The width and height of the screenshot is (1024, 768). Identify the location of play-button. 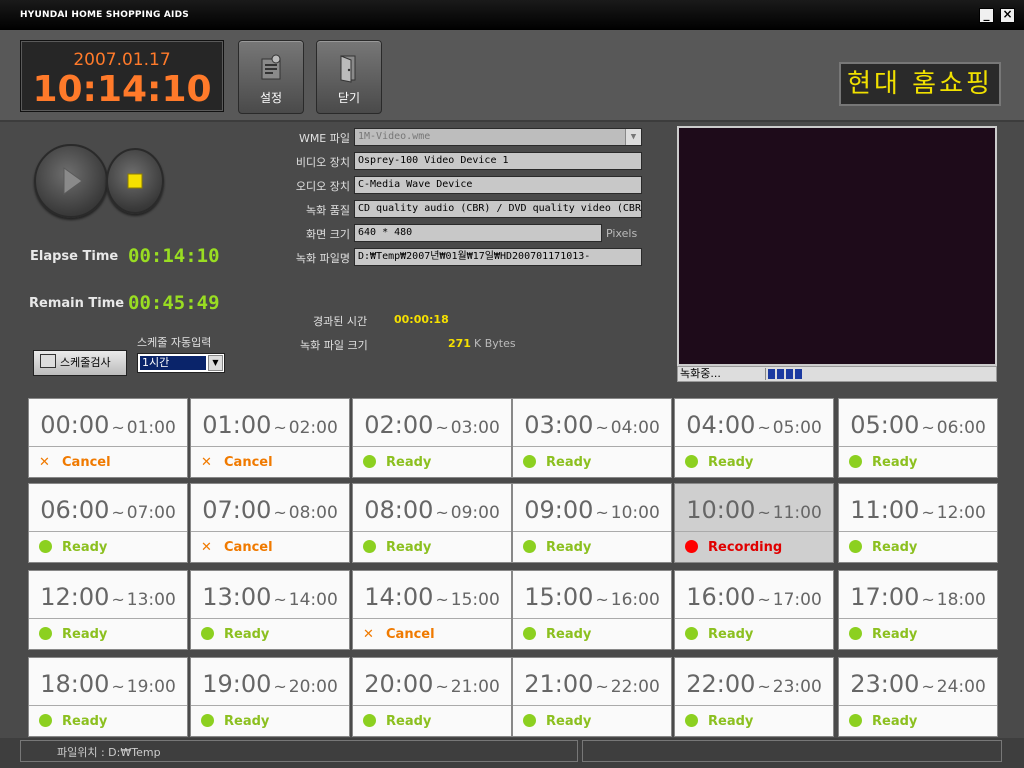
(71, 181).